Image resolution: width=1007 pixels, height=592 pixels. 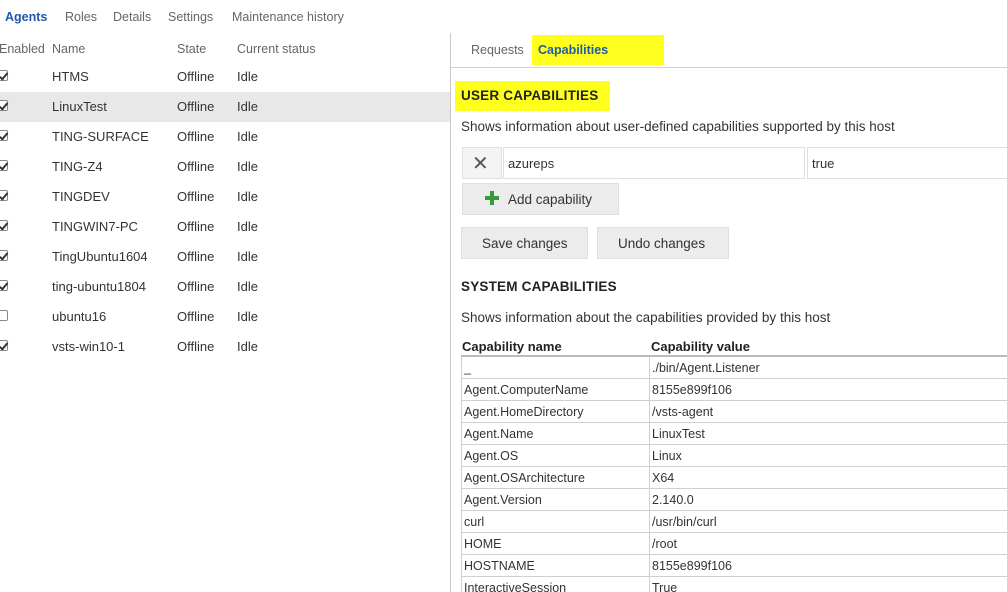 What do you see at coordinates (828, 434) in the screenshot?
I see `capability-value-cell: LinuxTest` at bounding box center [828, 434].